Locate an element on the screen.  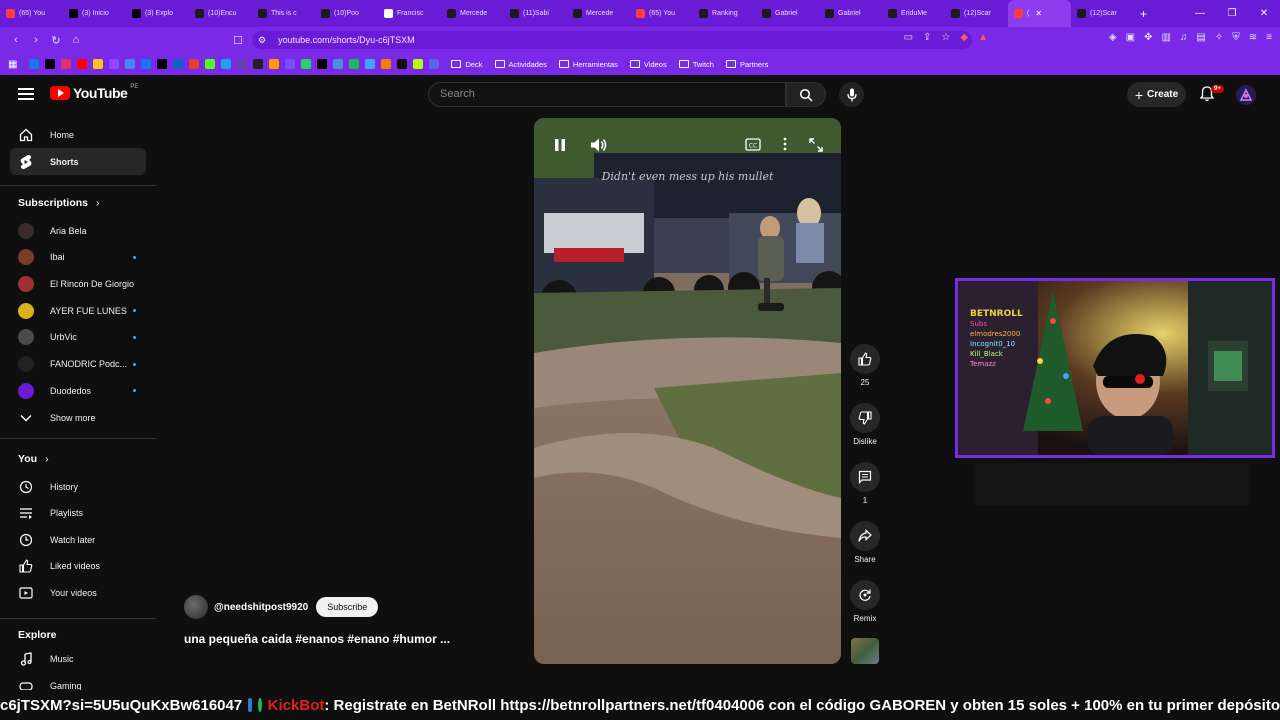
sidebar-item-gaming: Gaming is located at coordinates (78, 681).